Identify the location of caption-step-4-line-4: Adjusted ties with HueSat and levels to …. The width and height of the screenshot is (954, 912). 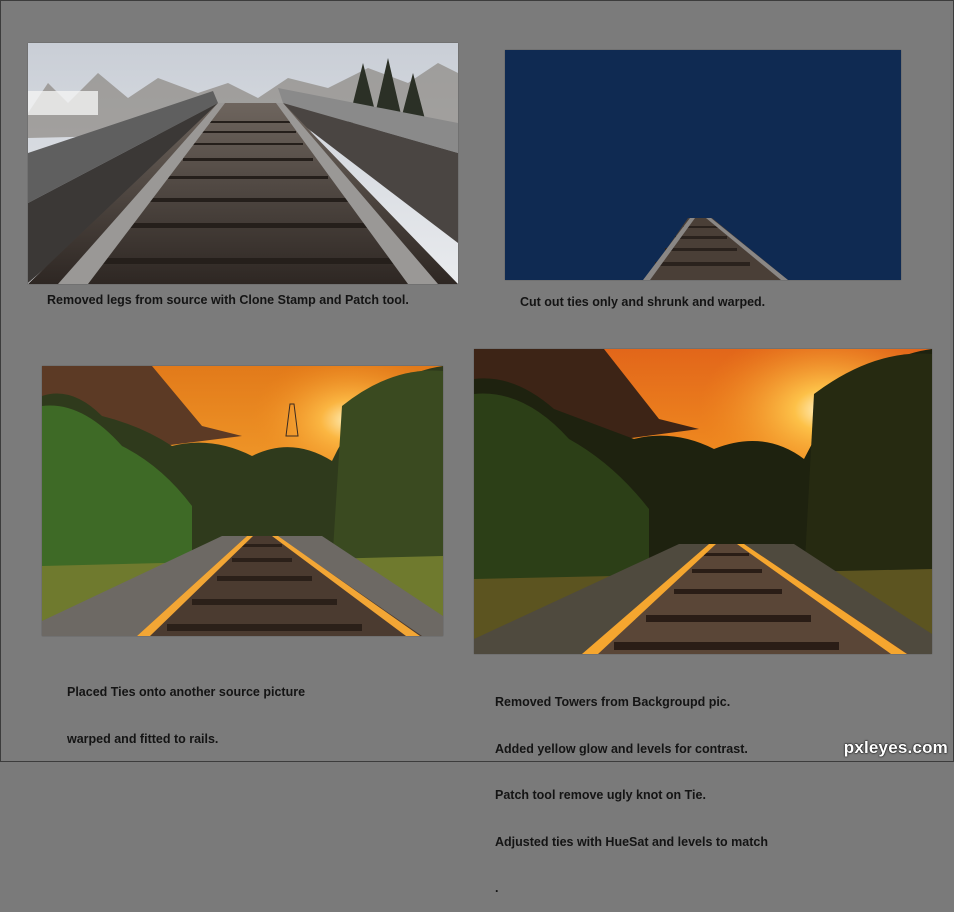
(631, 841).